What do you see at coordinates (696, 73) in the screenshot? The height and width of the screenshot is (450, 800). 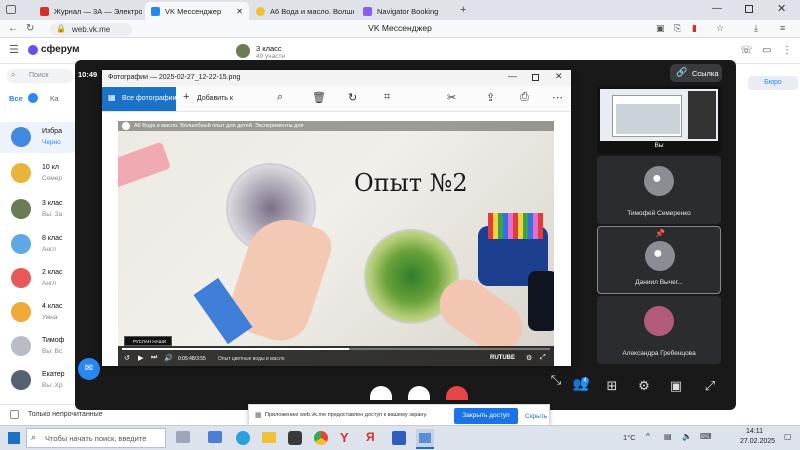 I see `link-button: 🔗 Ссылка` at bounding box center [696, 73].